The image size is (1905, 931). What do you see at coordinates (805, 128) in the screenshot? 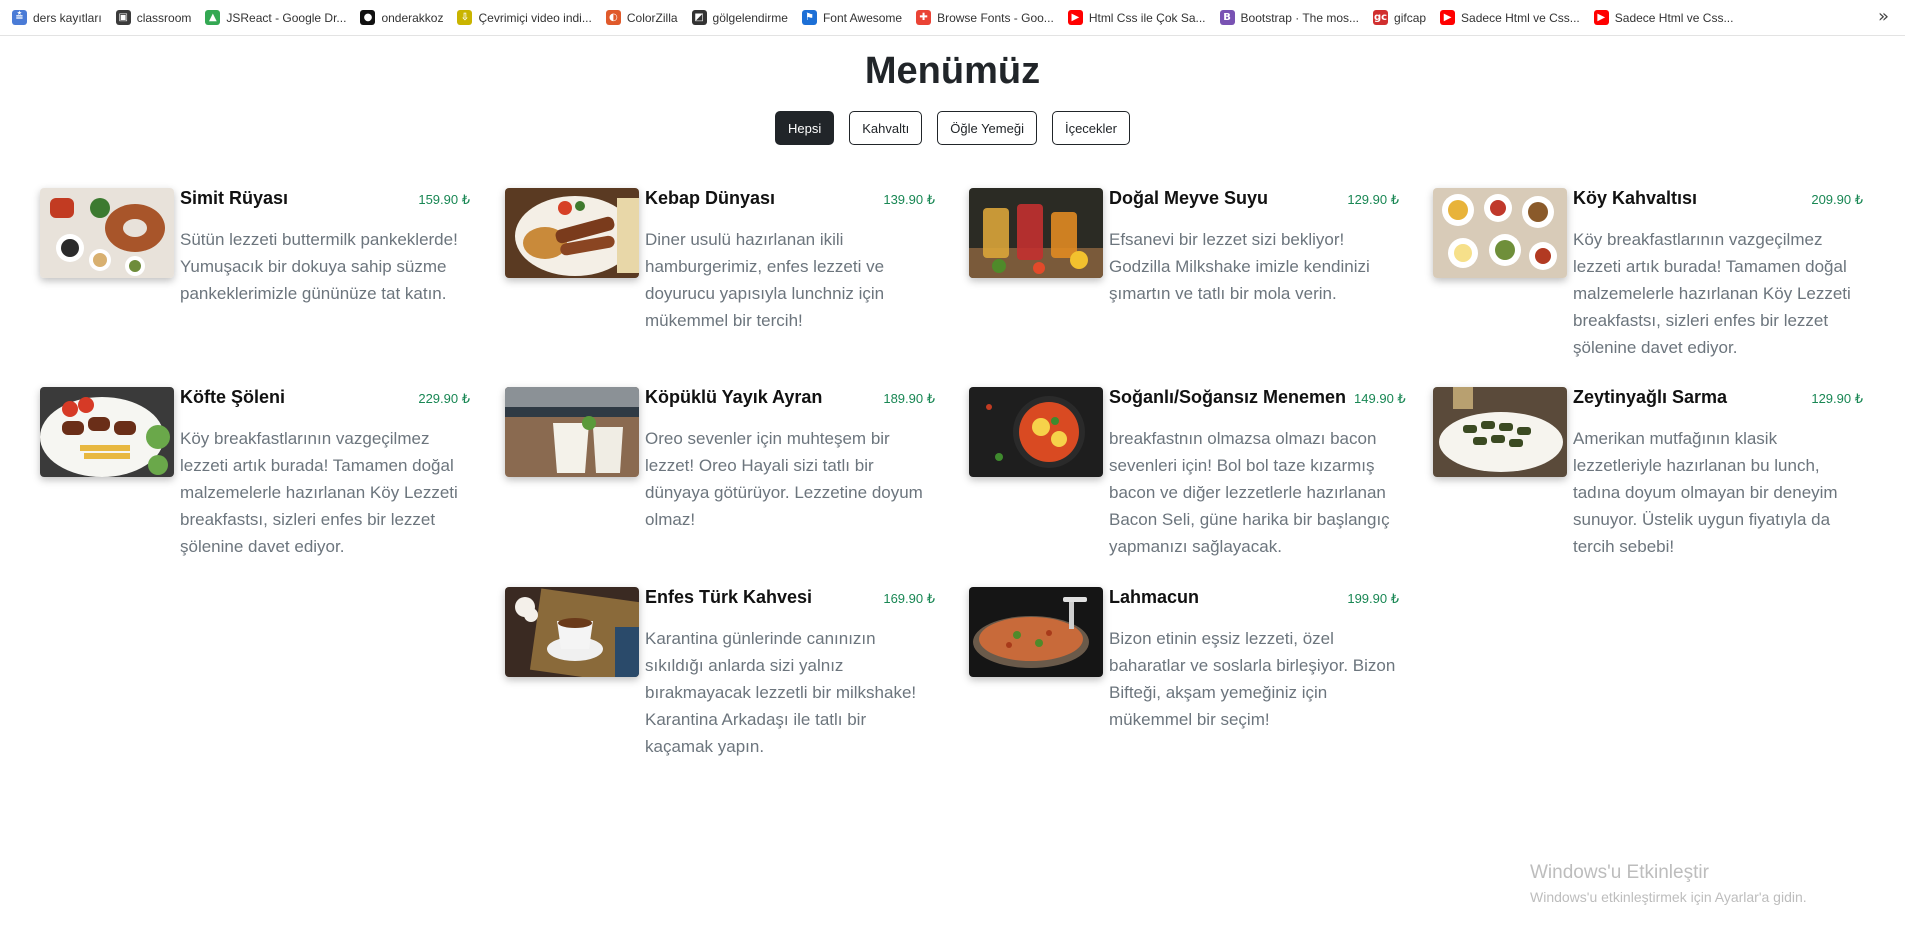
I see `filter-button: Hepsi` at bounding box center [805, 128].